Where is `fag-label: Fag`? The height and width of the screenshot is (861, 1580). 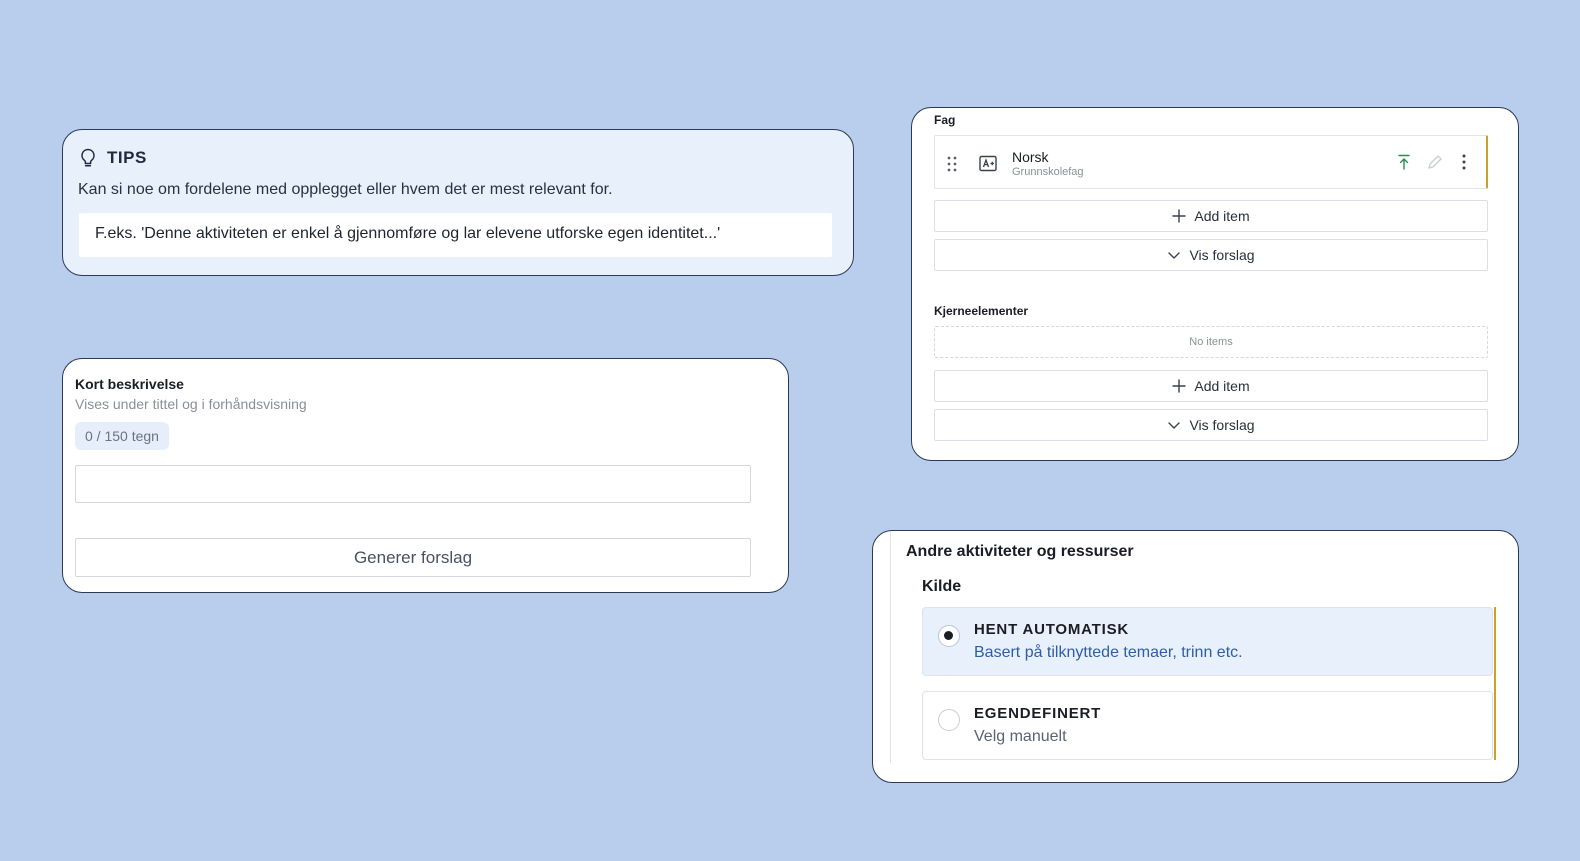 fag-label: Fag is located at coordinates (945, 120).